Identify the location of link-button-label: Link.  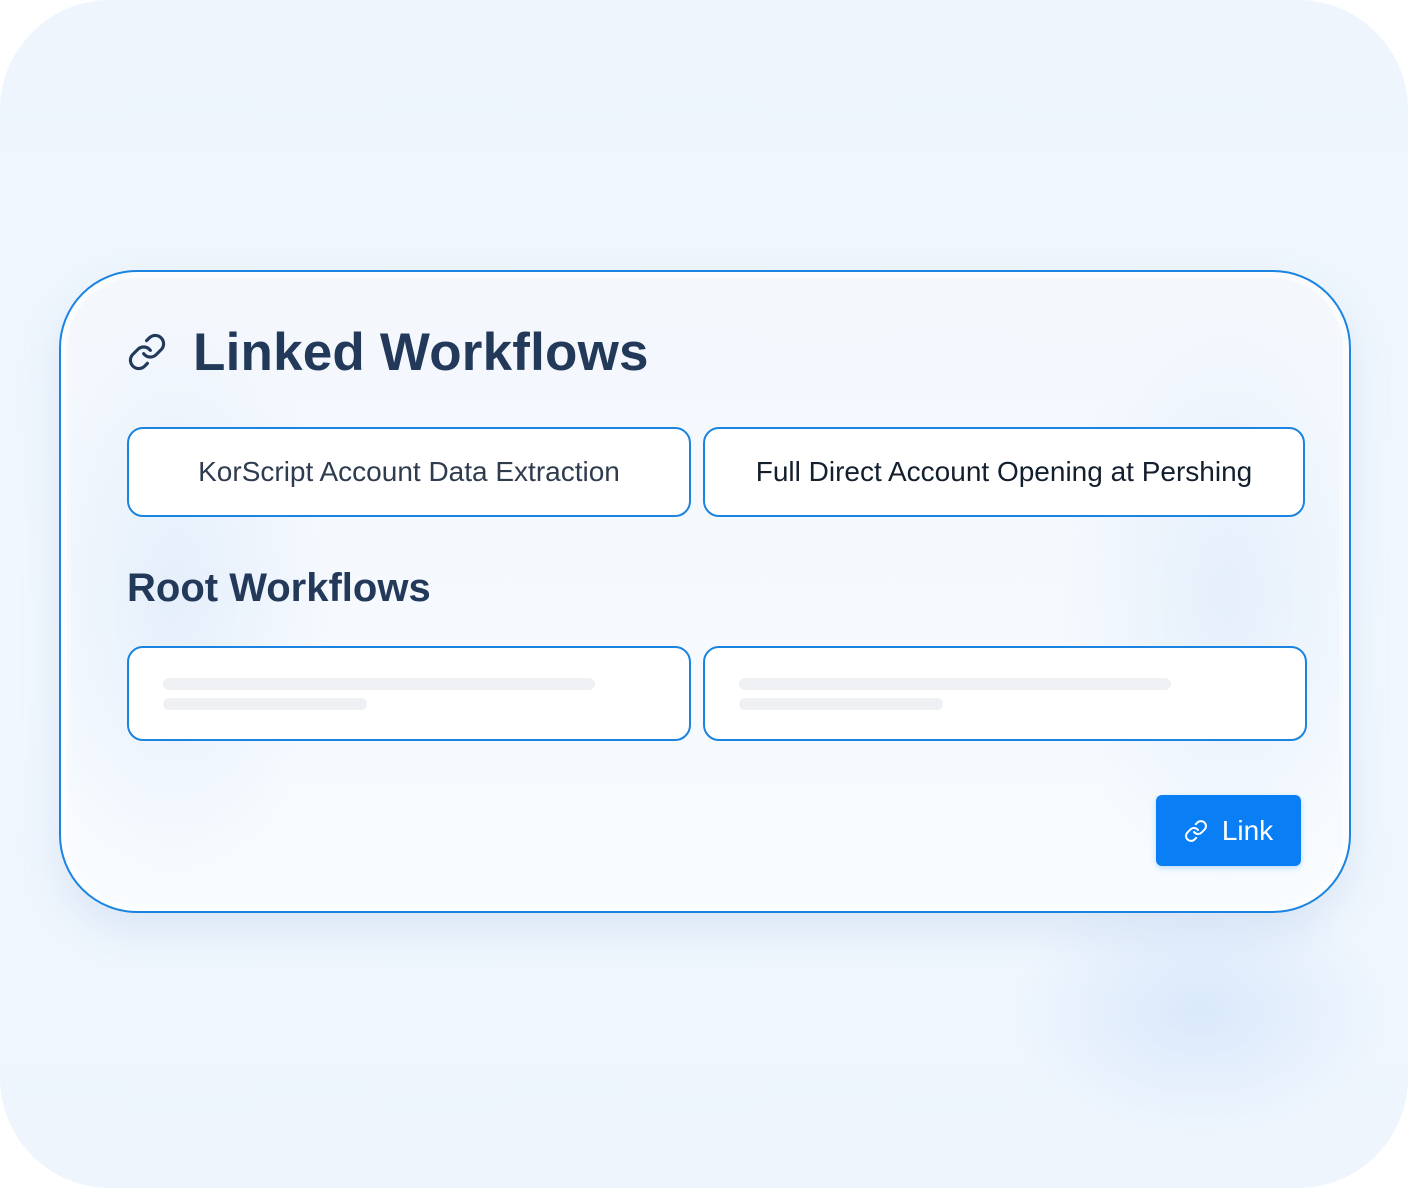
(1247, 830).